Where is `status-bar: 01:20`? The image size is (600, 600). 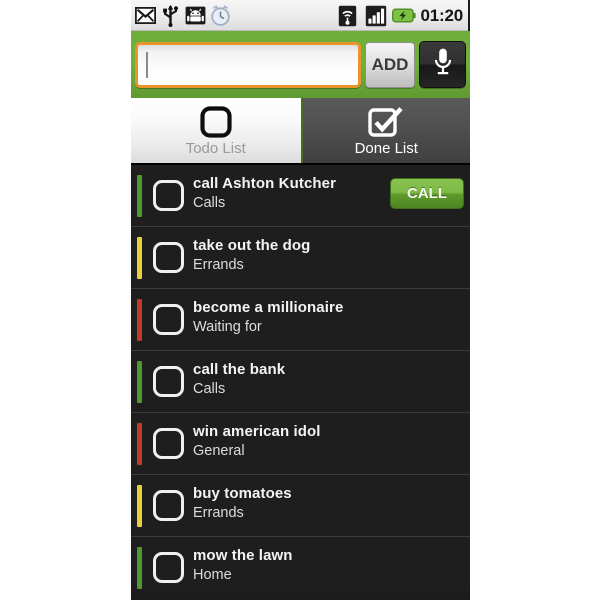
status-bar: 01:20 is located at coordinates (299, 15).